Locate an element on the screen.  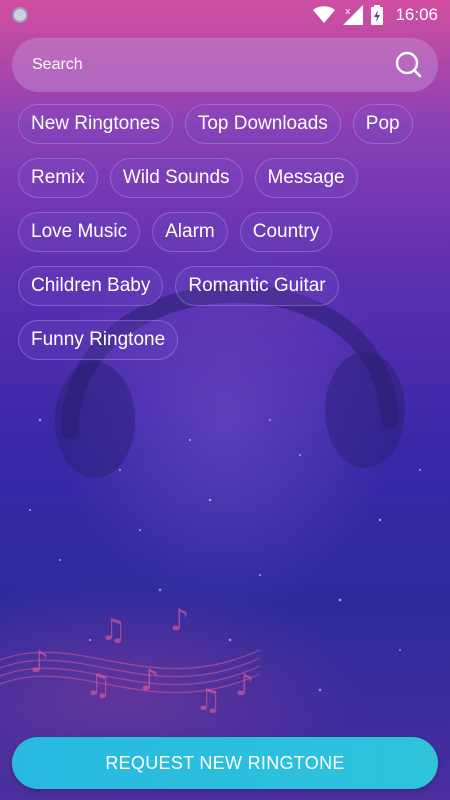
tag-new-ringtones: New Ringtones is located at coordinates (95, 124).